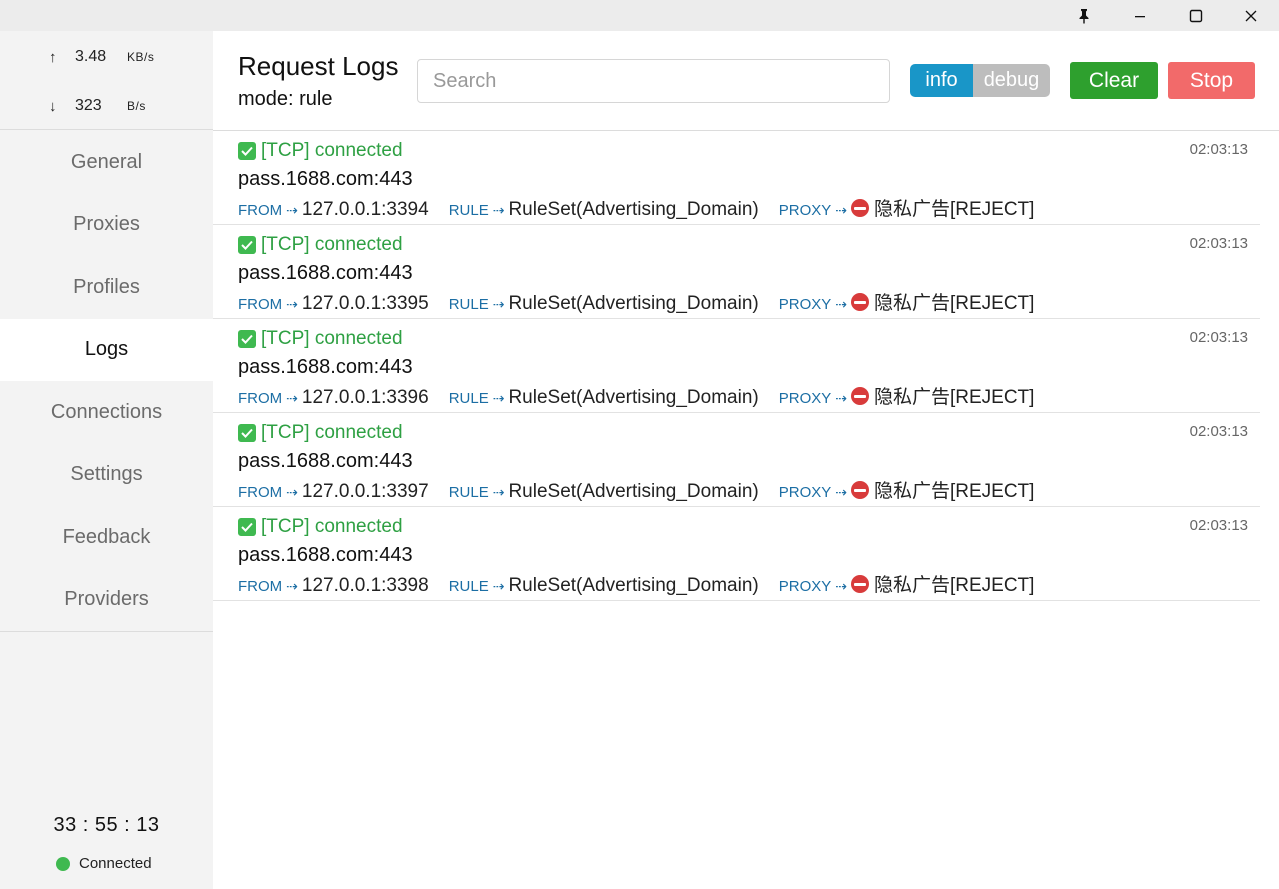 This screenshot has height=889, width=1279. I want to click on connection-status: Connected, so click(104, 863).